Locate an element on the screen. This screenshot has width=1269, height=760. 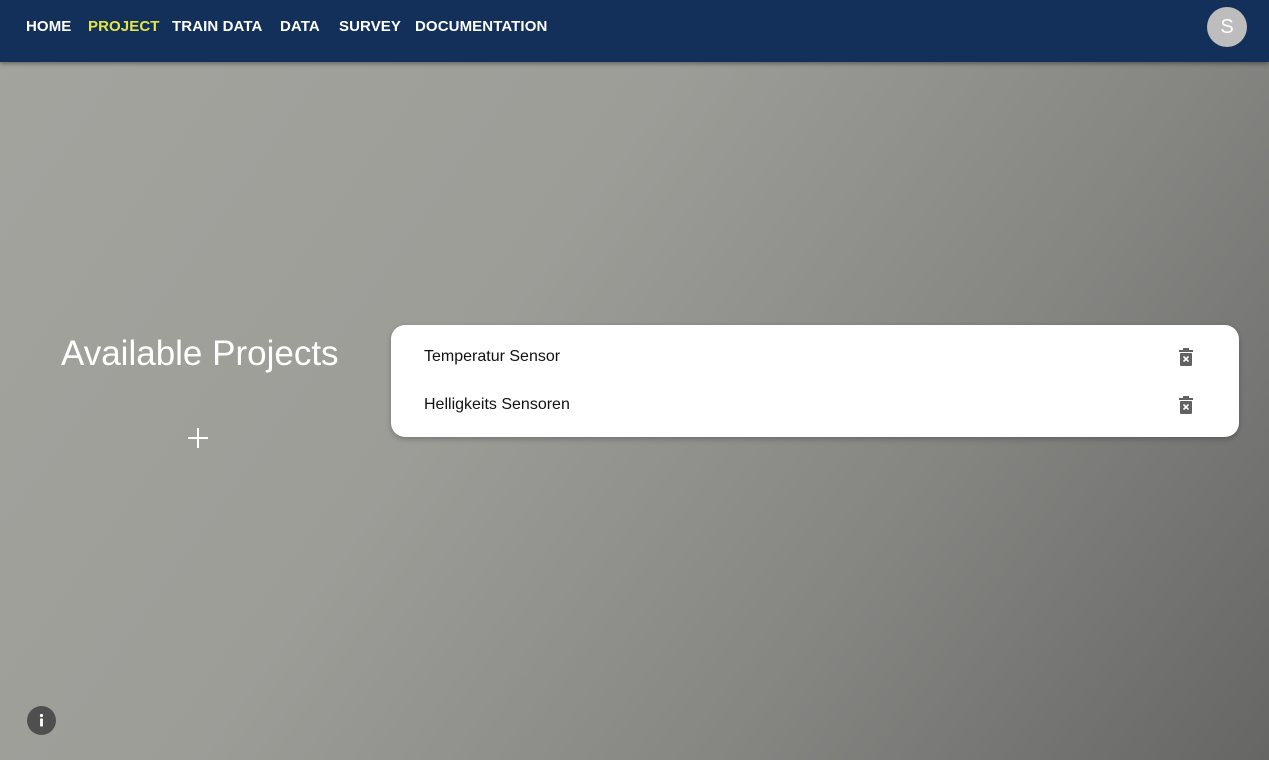
add-project-button is located at coordinates (198, 438).